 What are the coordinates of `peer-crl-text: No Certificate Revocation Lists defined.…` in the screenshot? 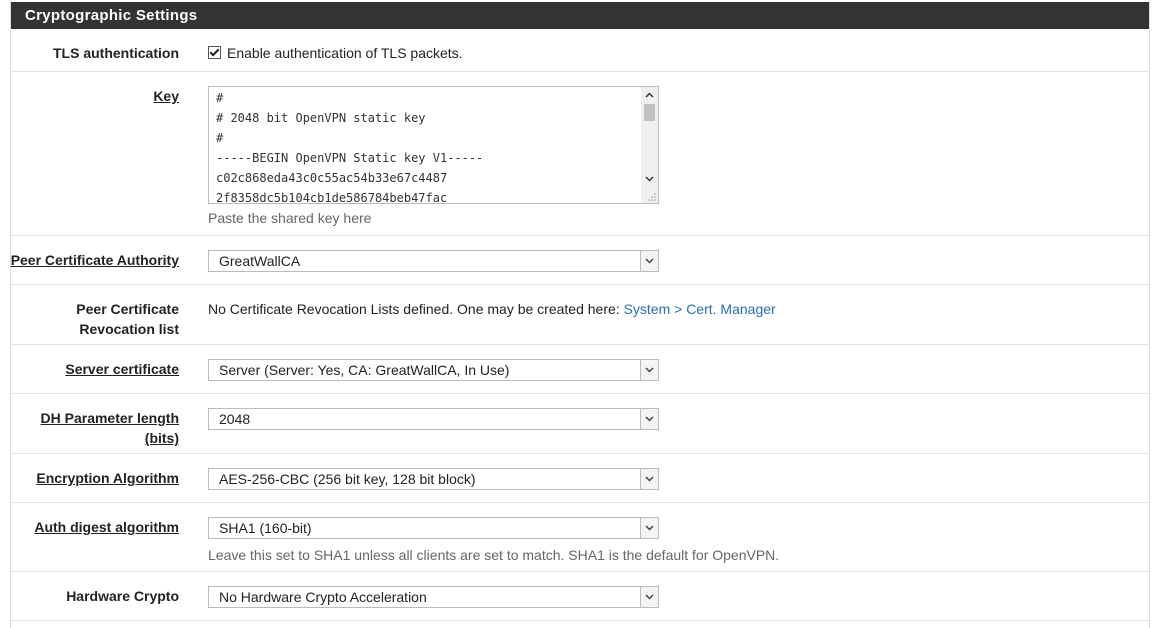 It's located at (414, 309).